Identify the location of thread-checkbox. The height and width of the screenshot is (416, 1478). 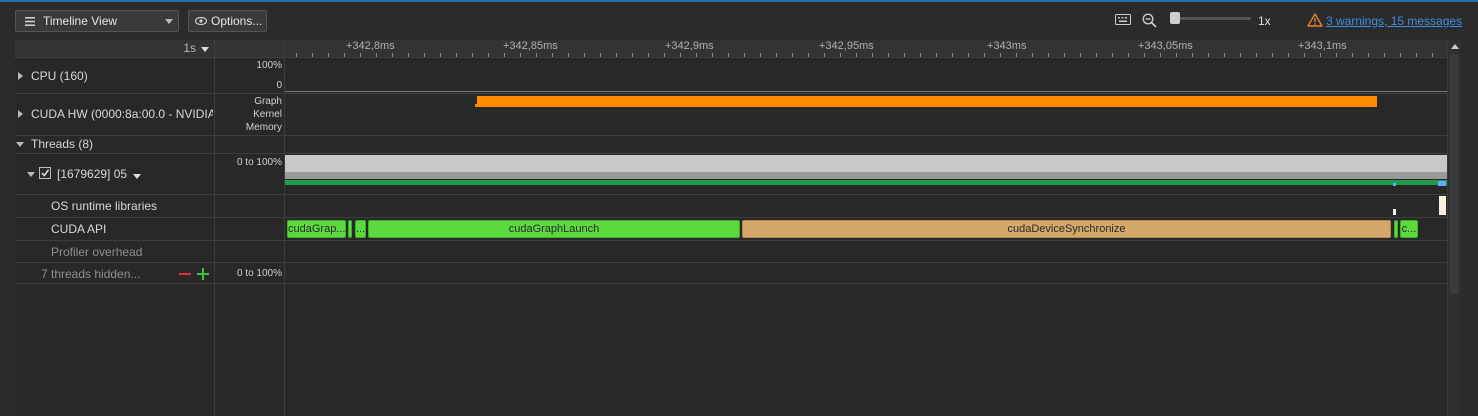
(45, 173).